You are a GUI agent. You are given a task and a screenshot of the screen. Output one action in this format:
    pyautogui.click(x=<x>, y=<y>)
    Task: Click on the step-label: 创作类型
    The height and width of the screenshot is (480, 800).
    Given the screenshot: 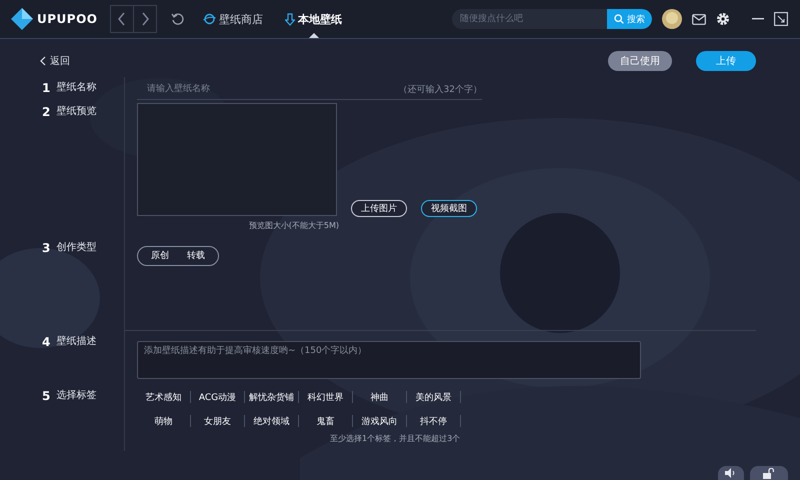 What is the action you would take?
    pyautogui.click(x=76, y=248)
    